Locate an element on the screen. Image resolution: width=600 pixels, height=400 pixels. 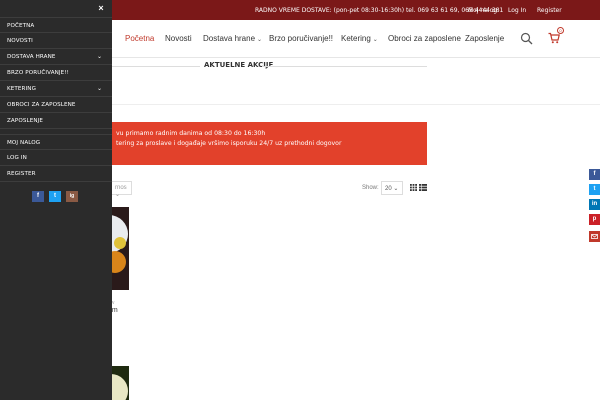
side-menu-label: MOJ NALOG is located at coordinates (24, 143).